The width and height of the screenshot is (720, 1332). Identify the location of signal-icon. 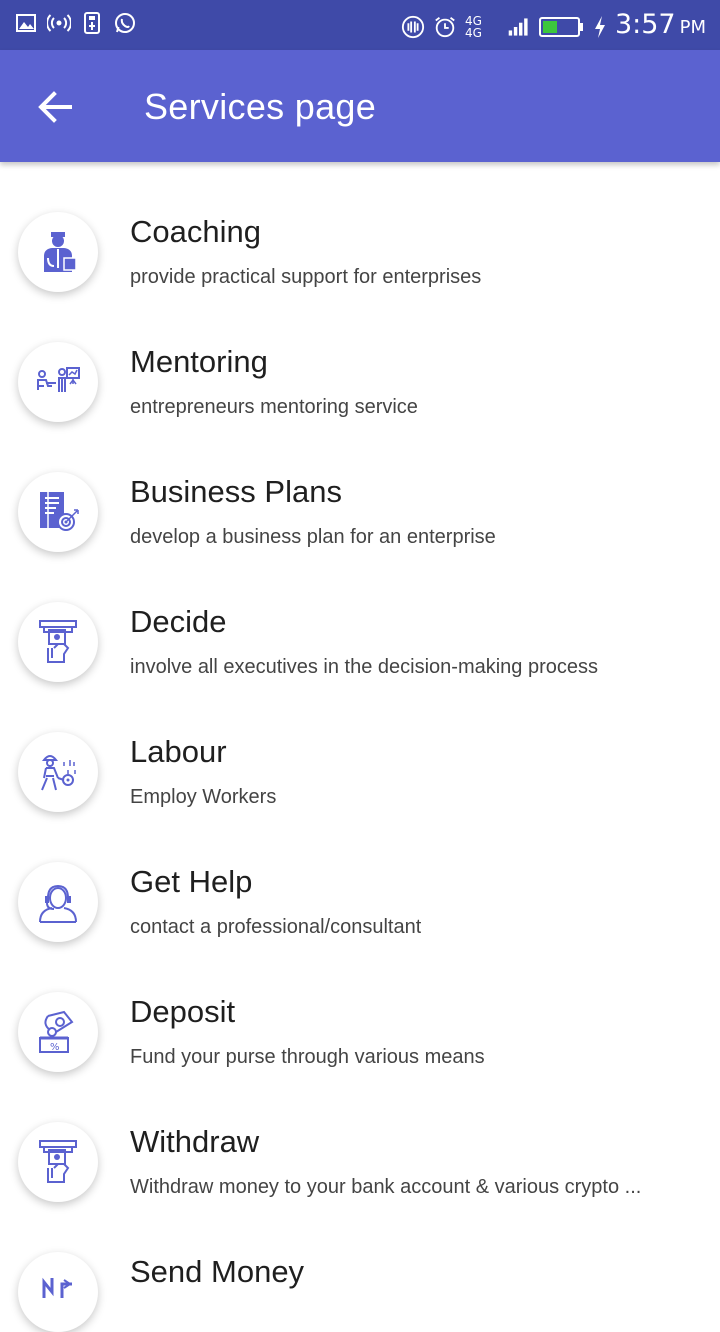
(519, 27).